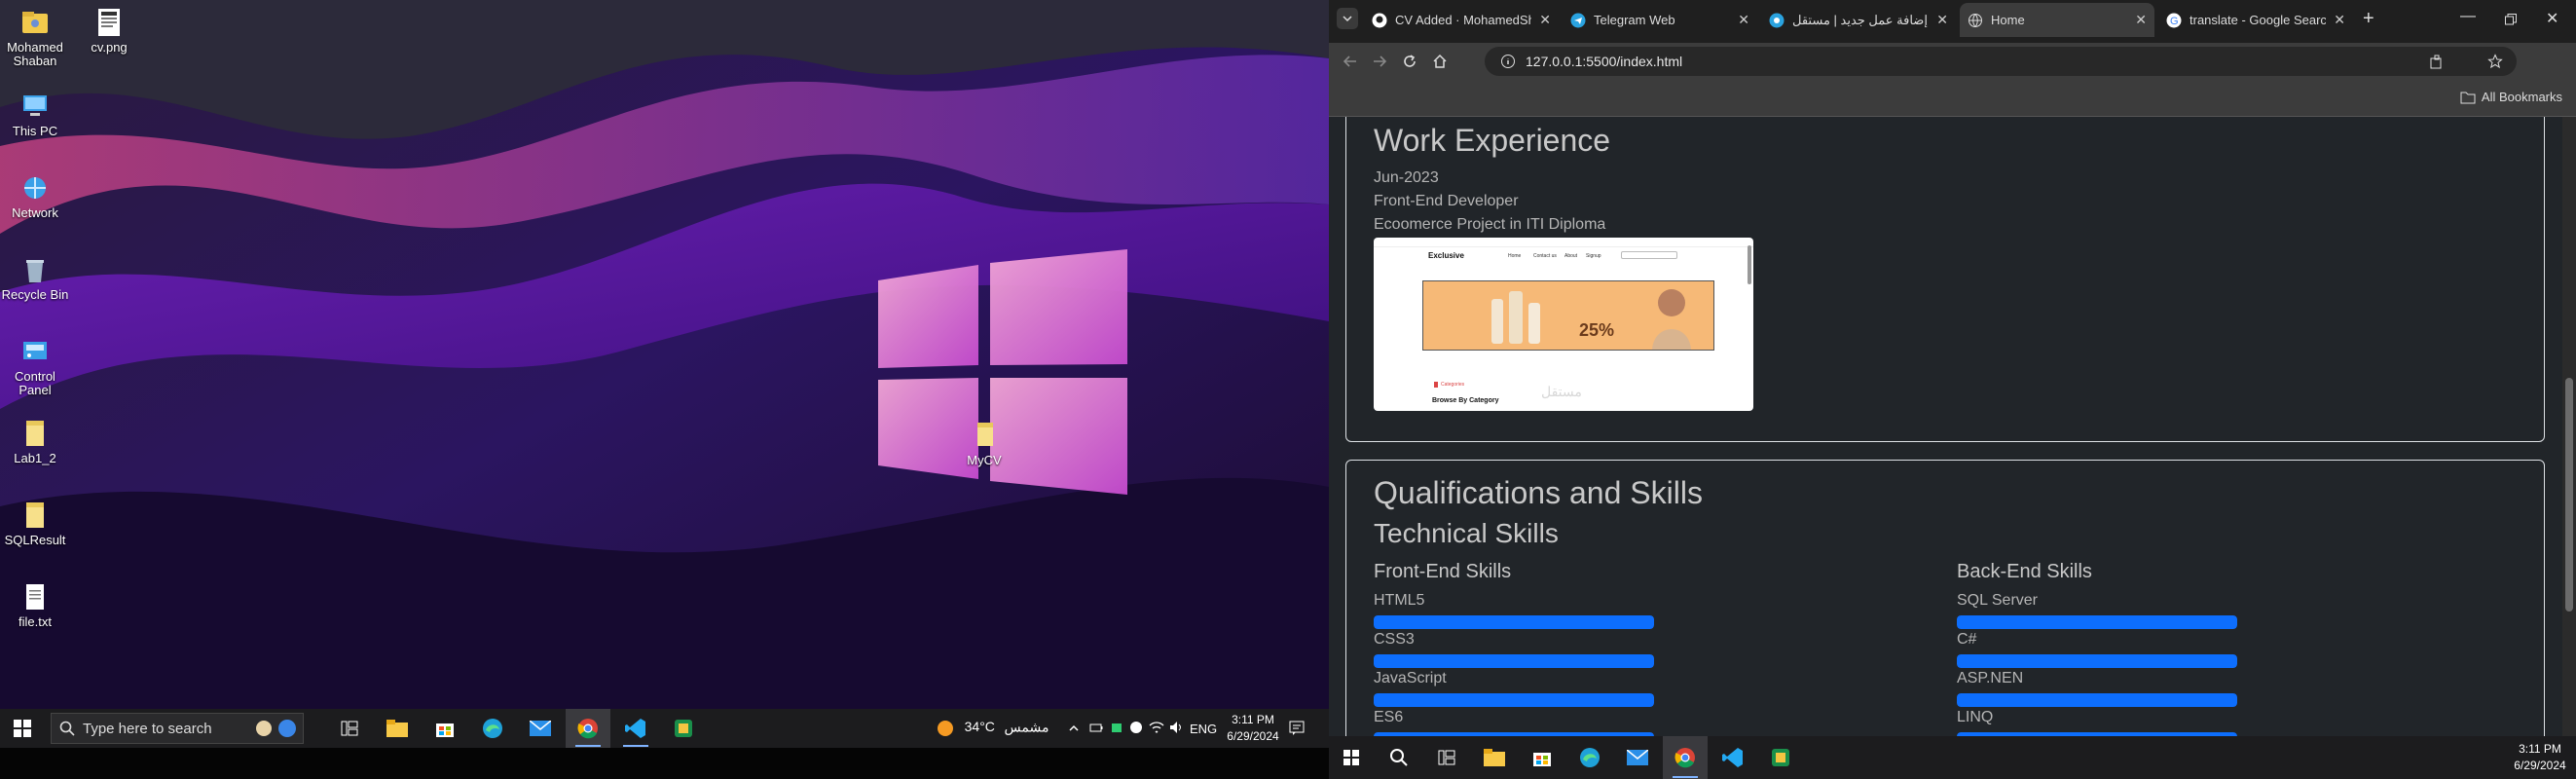 The image size is (2576, 779). I want to click on app-icon, so click(1780, 757).